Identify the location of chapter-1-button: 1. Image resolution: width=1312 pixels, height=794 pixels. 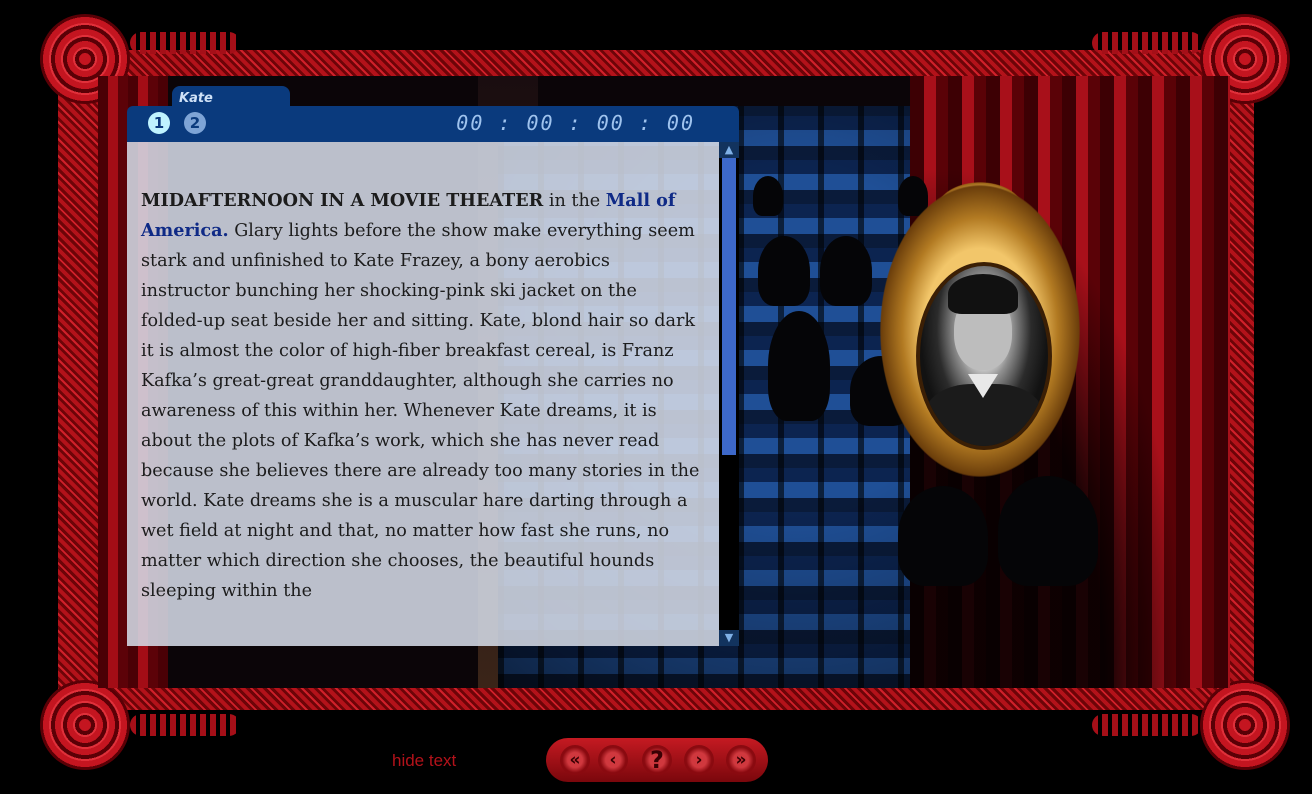
(159, 123).